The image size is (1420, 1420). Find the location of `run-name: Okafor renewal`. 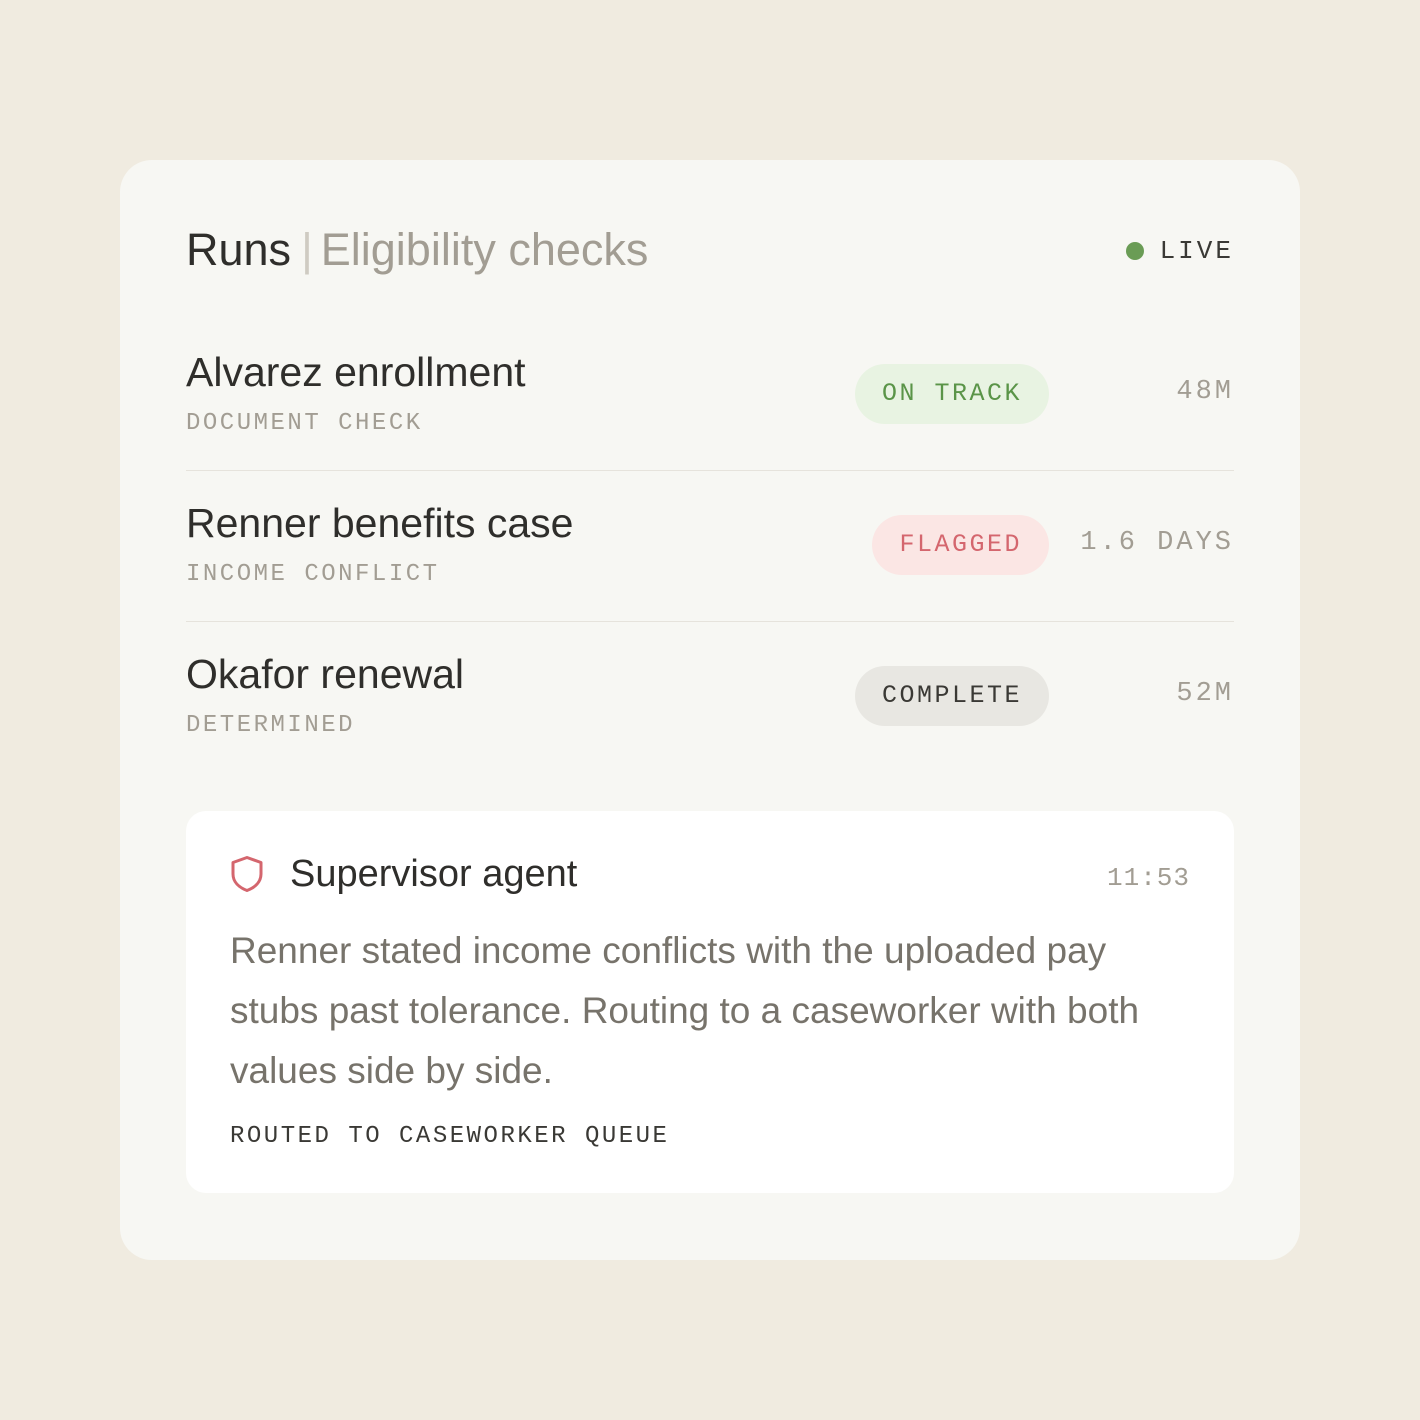

run-name: Okafor renewal is located at coordinates (325, 674).